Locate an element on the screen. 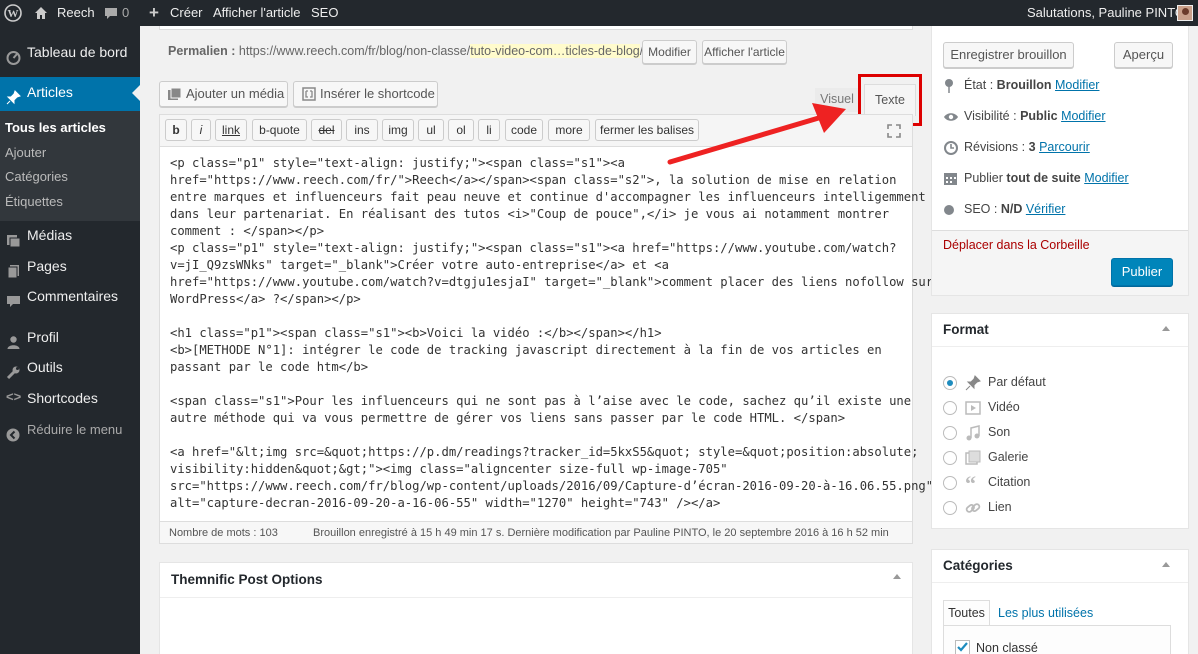  menu-label: Pages is located at coordinates (47, 266).